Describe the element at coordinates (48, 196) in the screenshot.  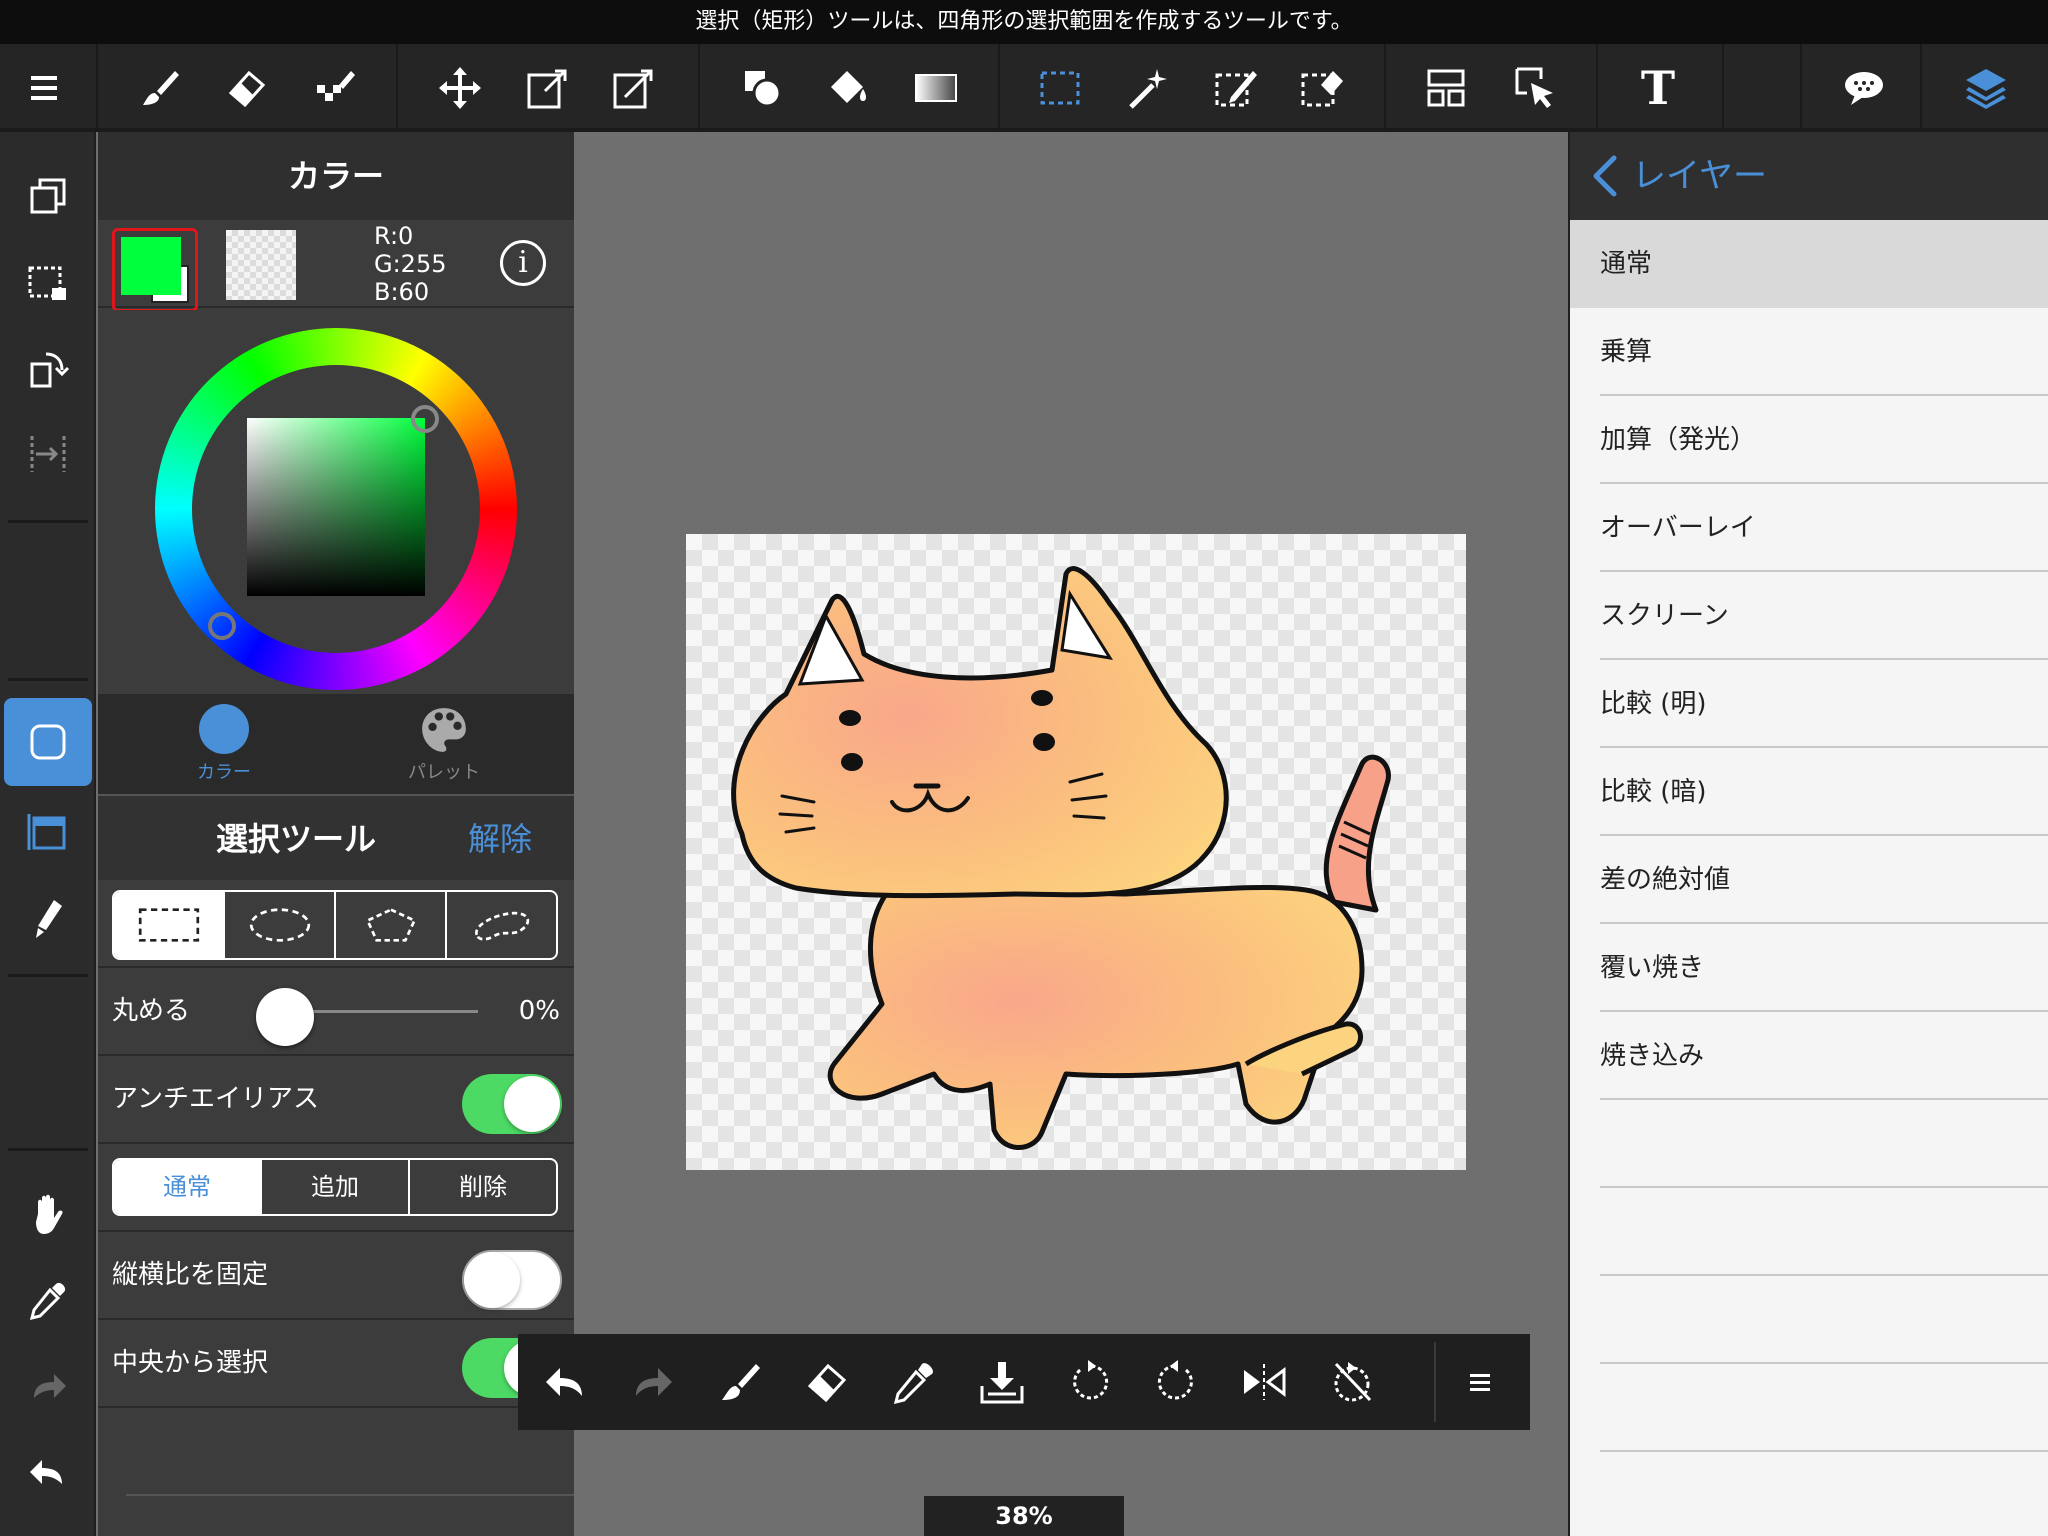
I see `duplicate-layer-icon` at that location.